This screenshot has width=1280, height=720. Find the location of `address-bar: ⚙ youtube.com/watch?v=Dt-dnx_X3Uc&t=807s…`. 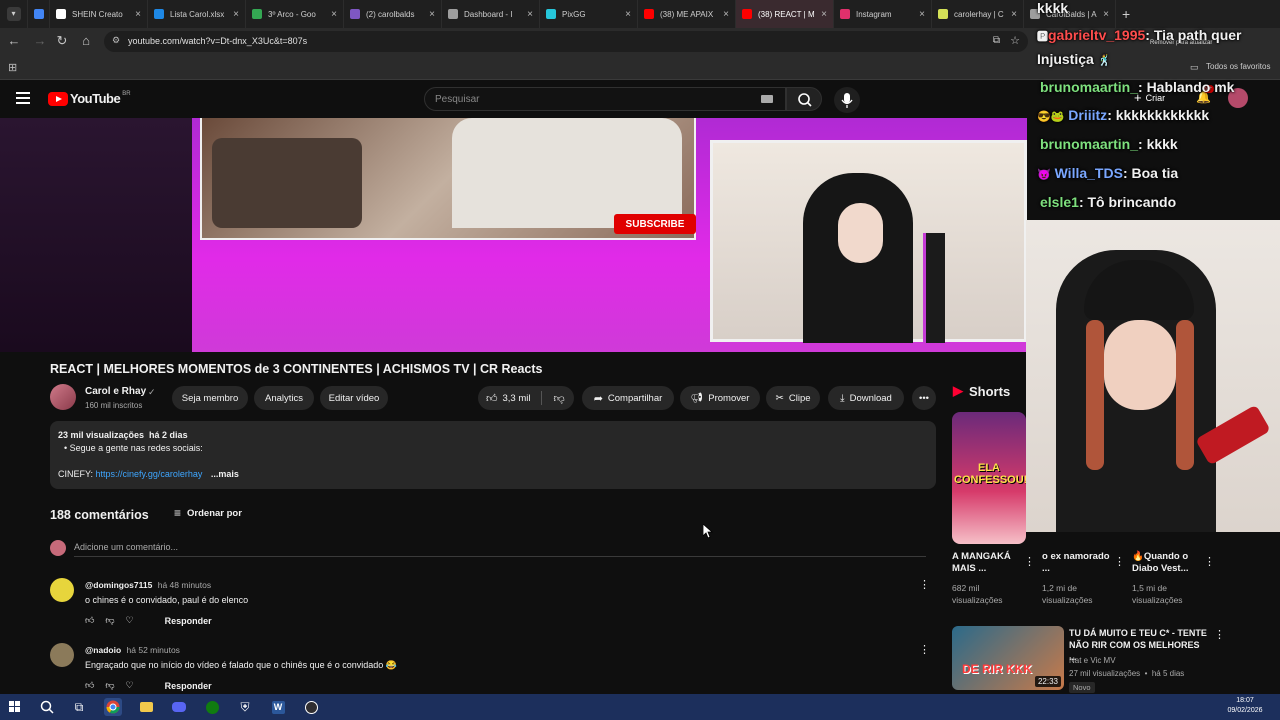

address-bar: ⚙ youtube.com/watch?v=Dt-dnx_X3Uc&t=807s… is located at coordinates (566, 41).